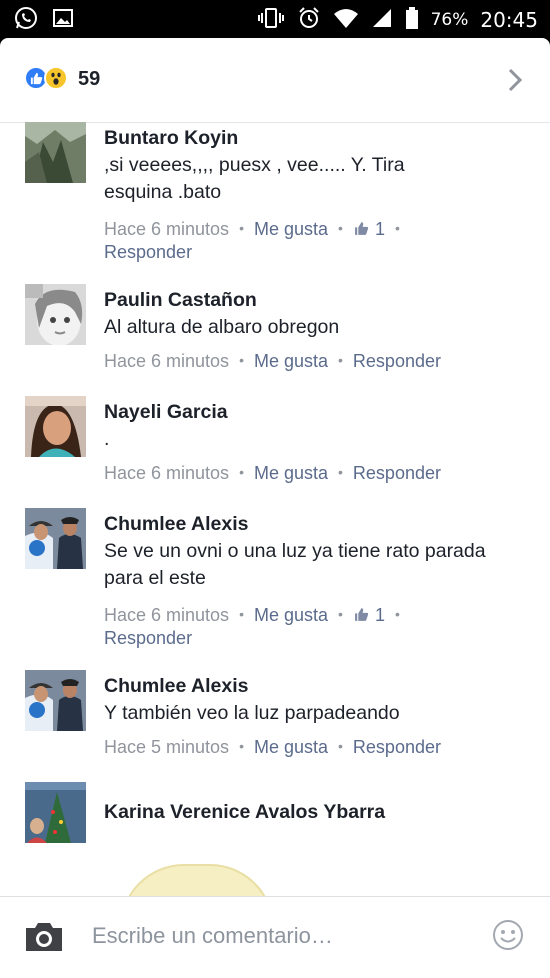 The image size is (550, 978). I want to click on chevron-right-icon, so click(515, 82).